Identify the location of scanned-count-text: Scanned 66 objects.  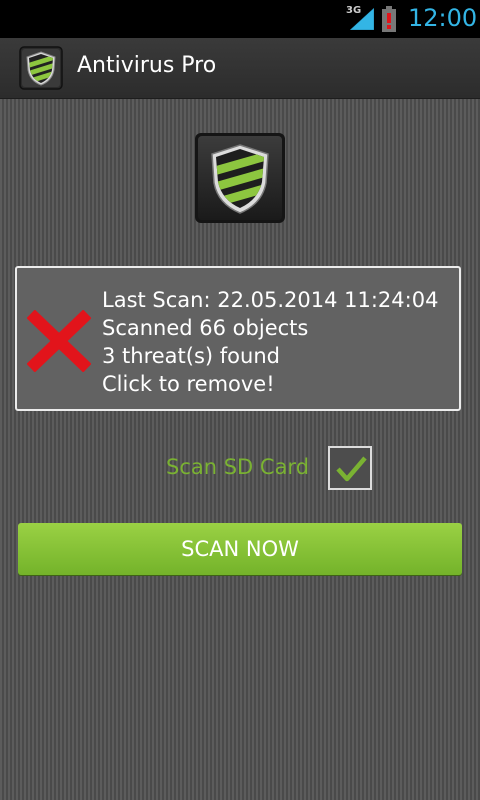
(205, 328).